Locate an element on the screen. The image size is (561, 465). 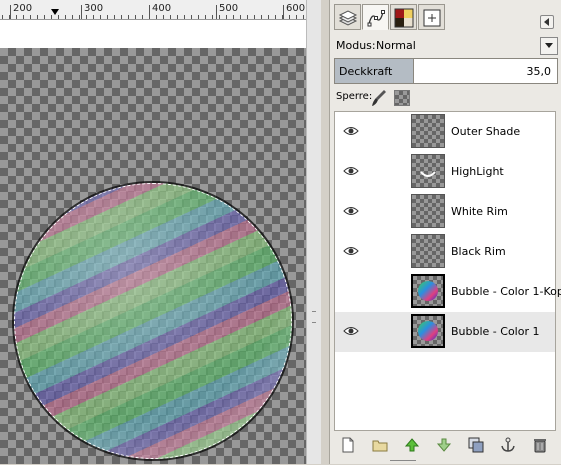
duplicate-layer-button is located at coordinates (476, 445).